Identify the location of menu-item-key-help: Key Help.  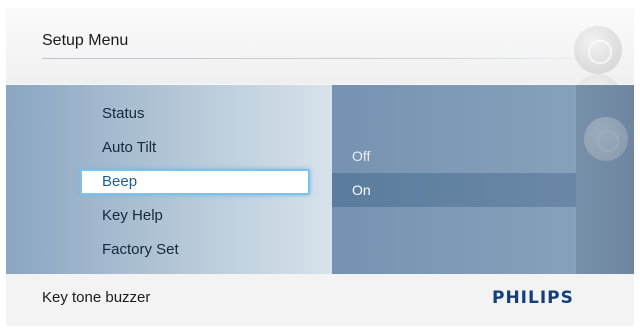
(195, 216).